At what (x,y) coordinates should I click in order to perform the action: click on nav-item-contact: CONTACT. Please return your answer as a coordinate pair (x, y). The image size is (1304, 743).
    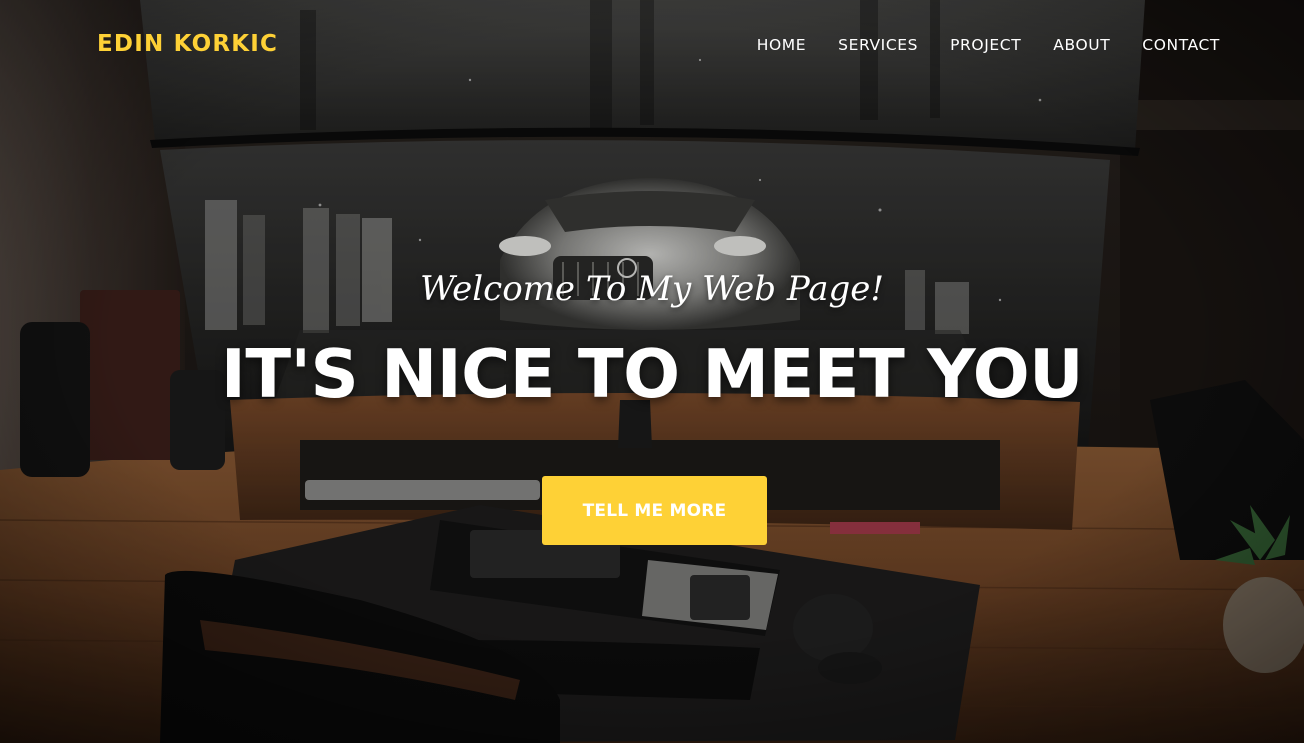
    Looking at the image, I should click on (1173, 45).